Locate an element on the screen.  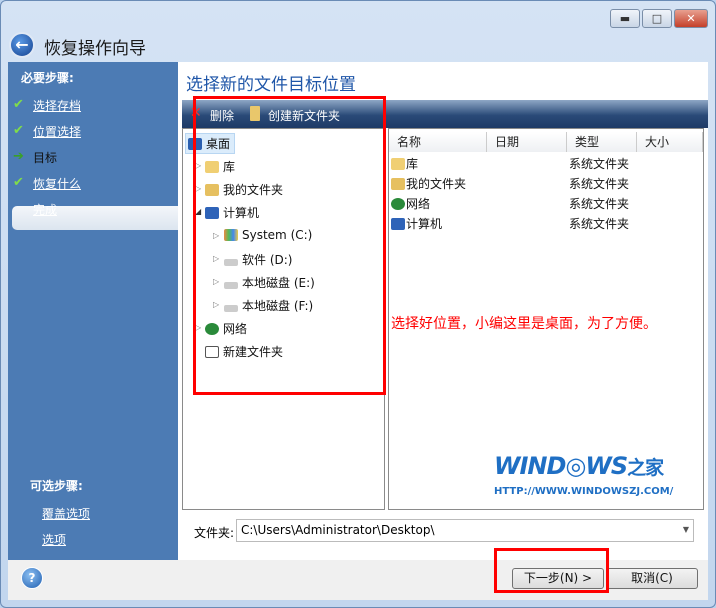
minimize-button: ▬ is located at coordinates (625, 18).